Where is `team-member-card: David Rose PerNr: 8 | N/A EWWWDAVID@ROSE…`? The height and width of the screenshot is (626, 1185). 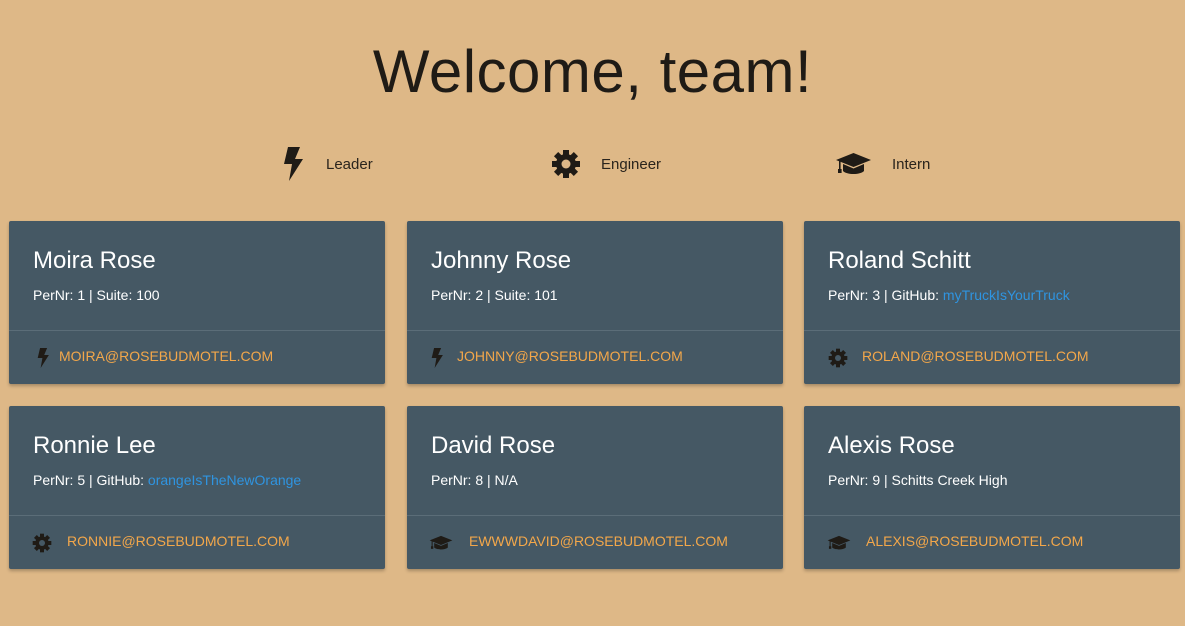
team-member-card: David Rose PerNr: 8 | N/A EWWWDAVID@ROSE… is located at coordinates (595, 487).